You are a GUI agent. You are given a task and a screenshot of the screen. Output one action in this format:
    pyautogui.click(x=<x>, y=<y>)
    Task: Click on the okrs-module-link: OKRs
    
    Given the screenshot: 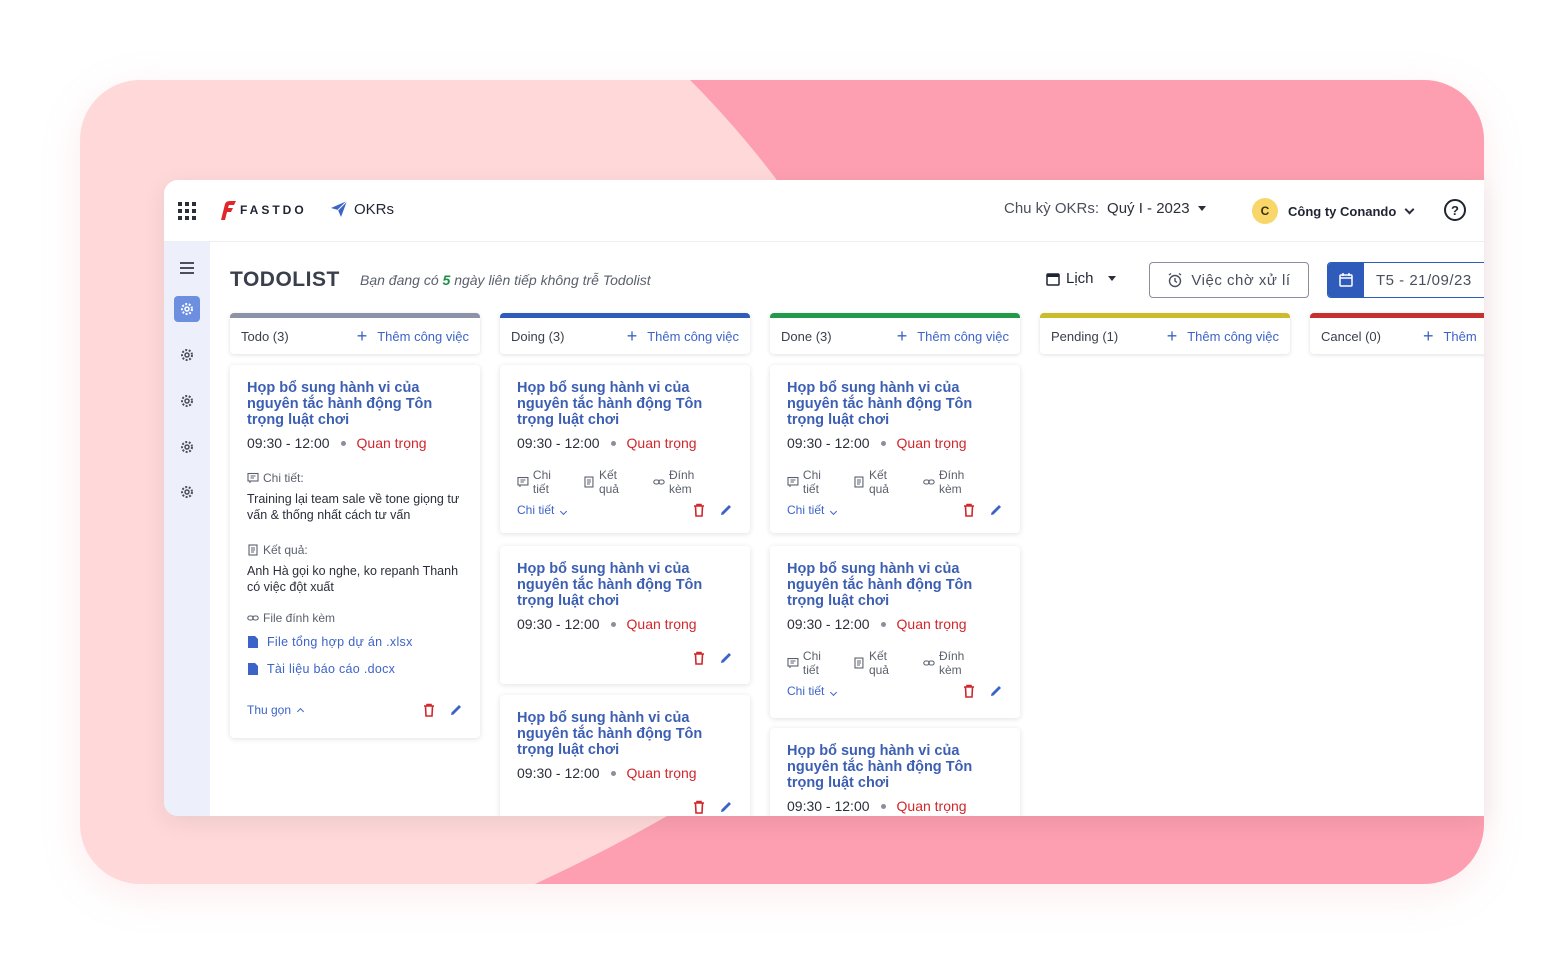 What is the action you would take?
    pyautogui.click(x=362, y=209)
    